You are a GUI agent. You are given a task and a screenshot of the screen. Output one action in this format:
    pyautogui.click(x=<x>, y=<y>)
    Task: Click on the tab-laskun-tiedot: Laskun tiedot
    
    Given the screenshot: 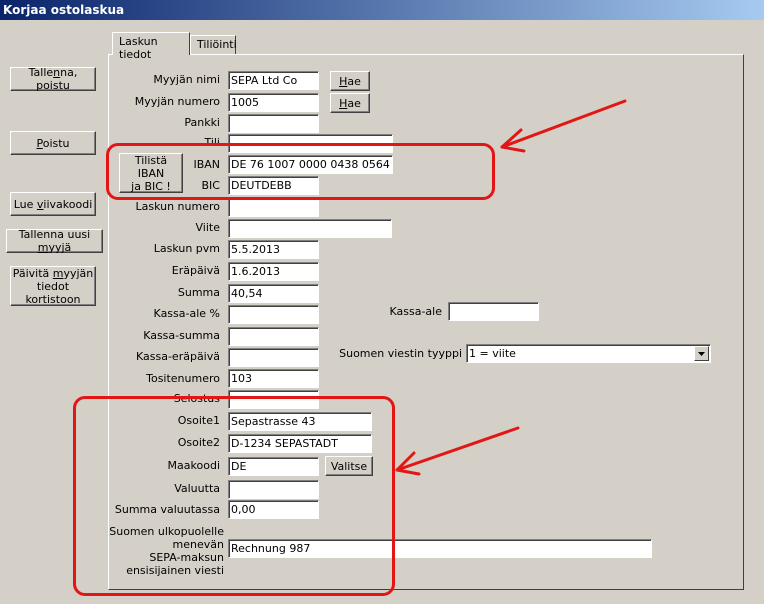 What is the action you would take?
    pyautogui.click(x=151, y=46)
    